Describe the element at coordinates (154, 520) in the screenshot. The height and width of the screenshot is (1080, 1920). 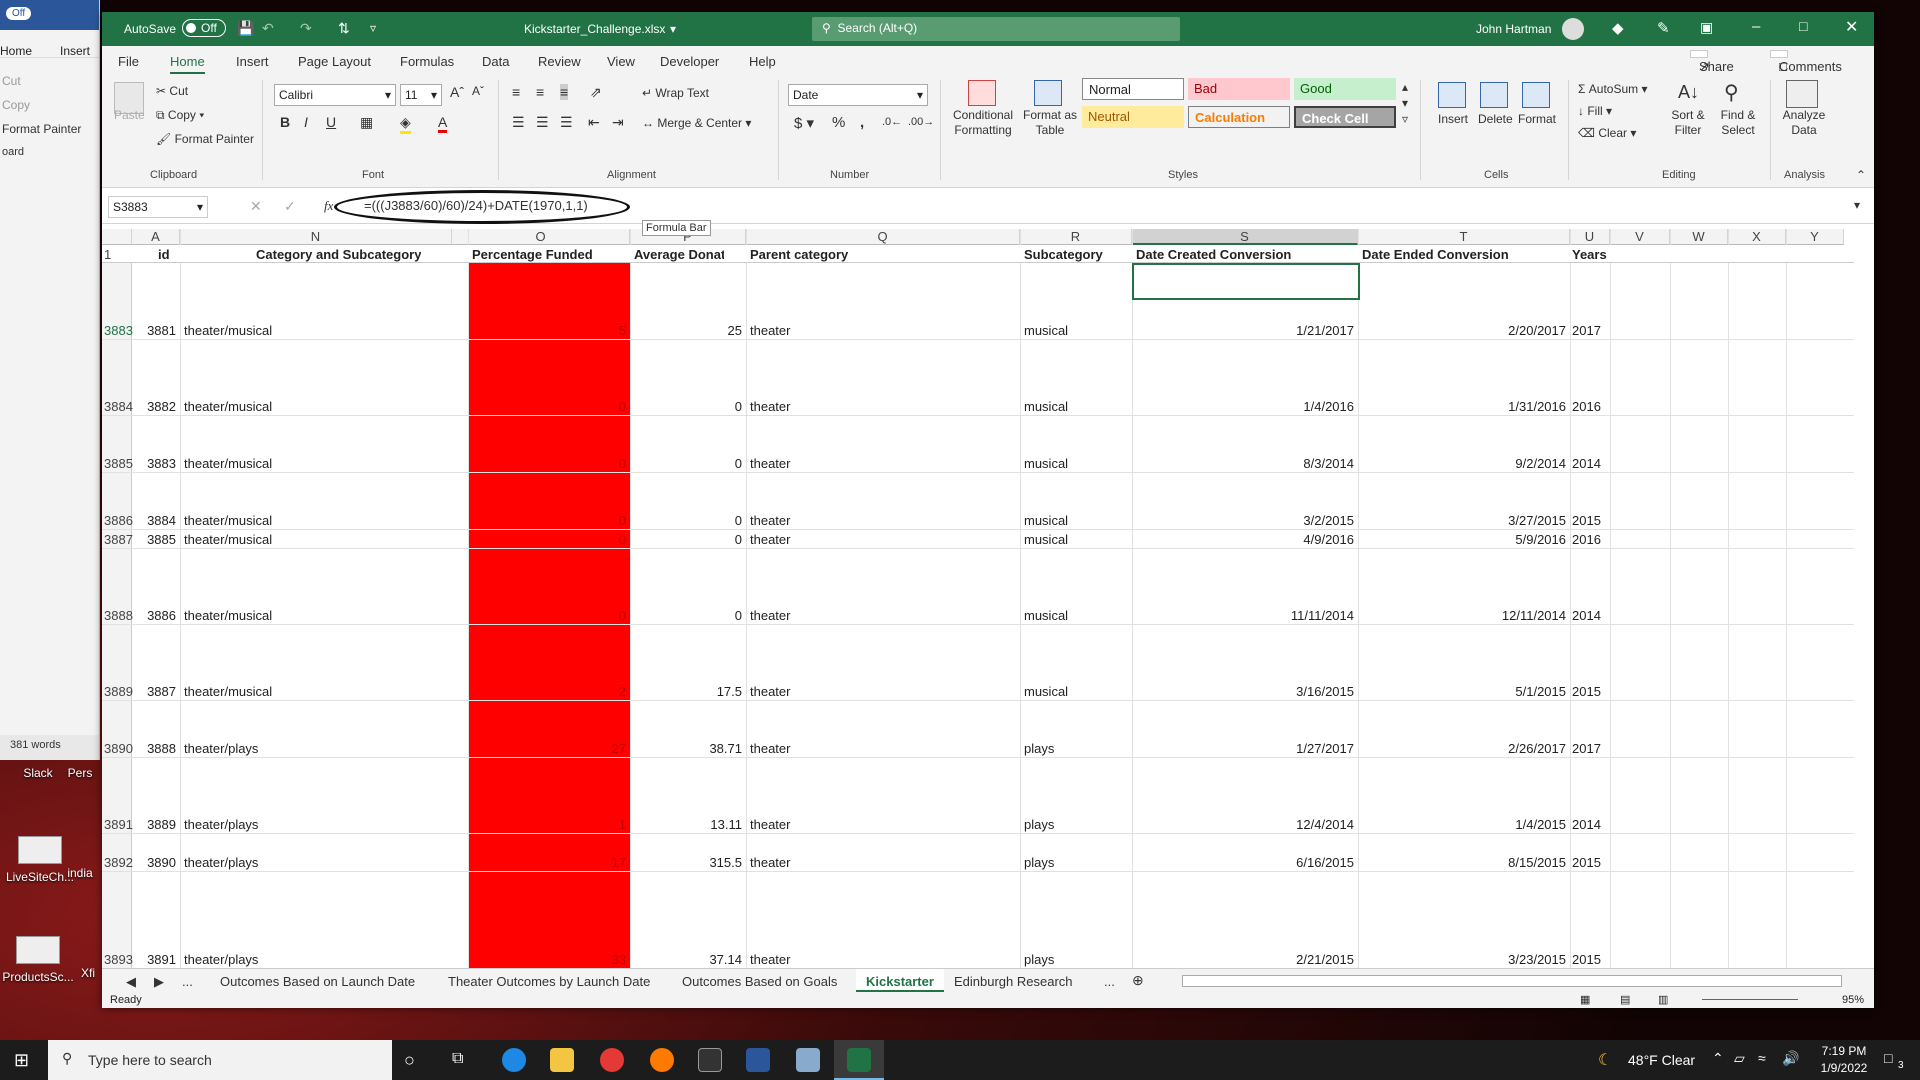
I see `cell-id: 3884` at that location.